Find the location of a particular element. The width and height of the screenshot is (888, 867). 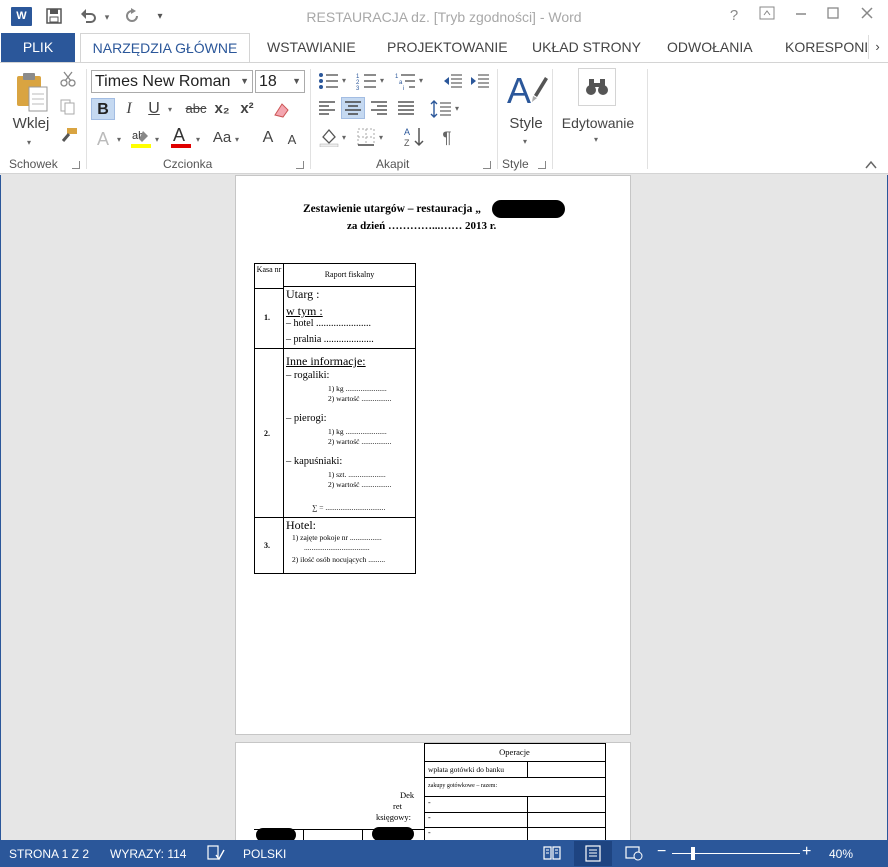

font-size-value: 18 is located at coordinates (268, 81).